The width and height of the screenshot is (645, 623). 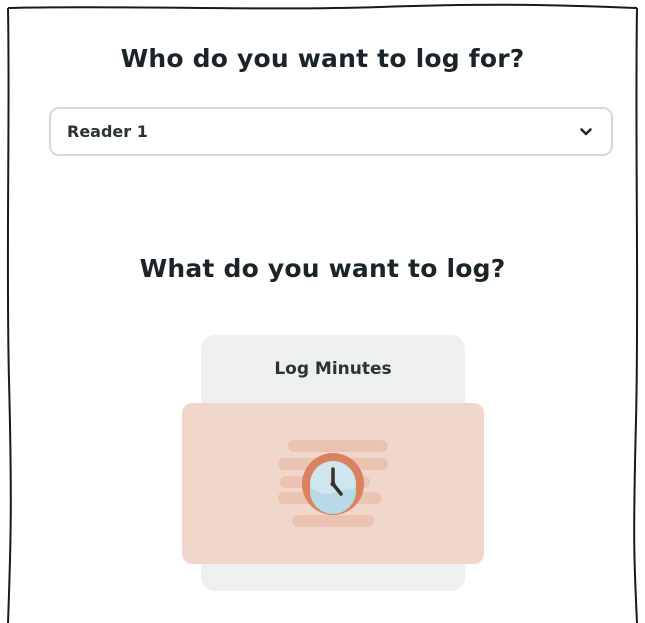 I want to click on what-to-log-heading: What do you want to log?, so click(x=322, y=268).